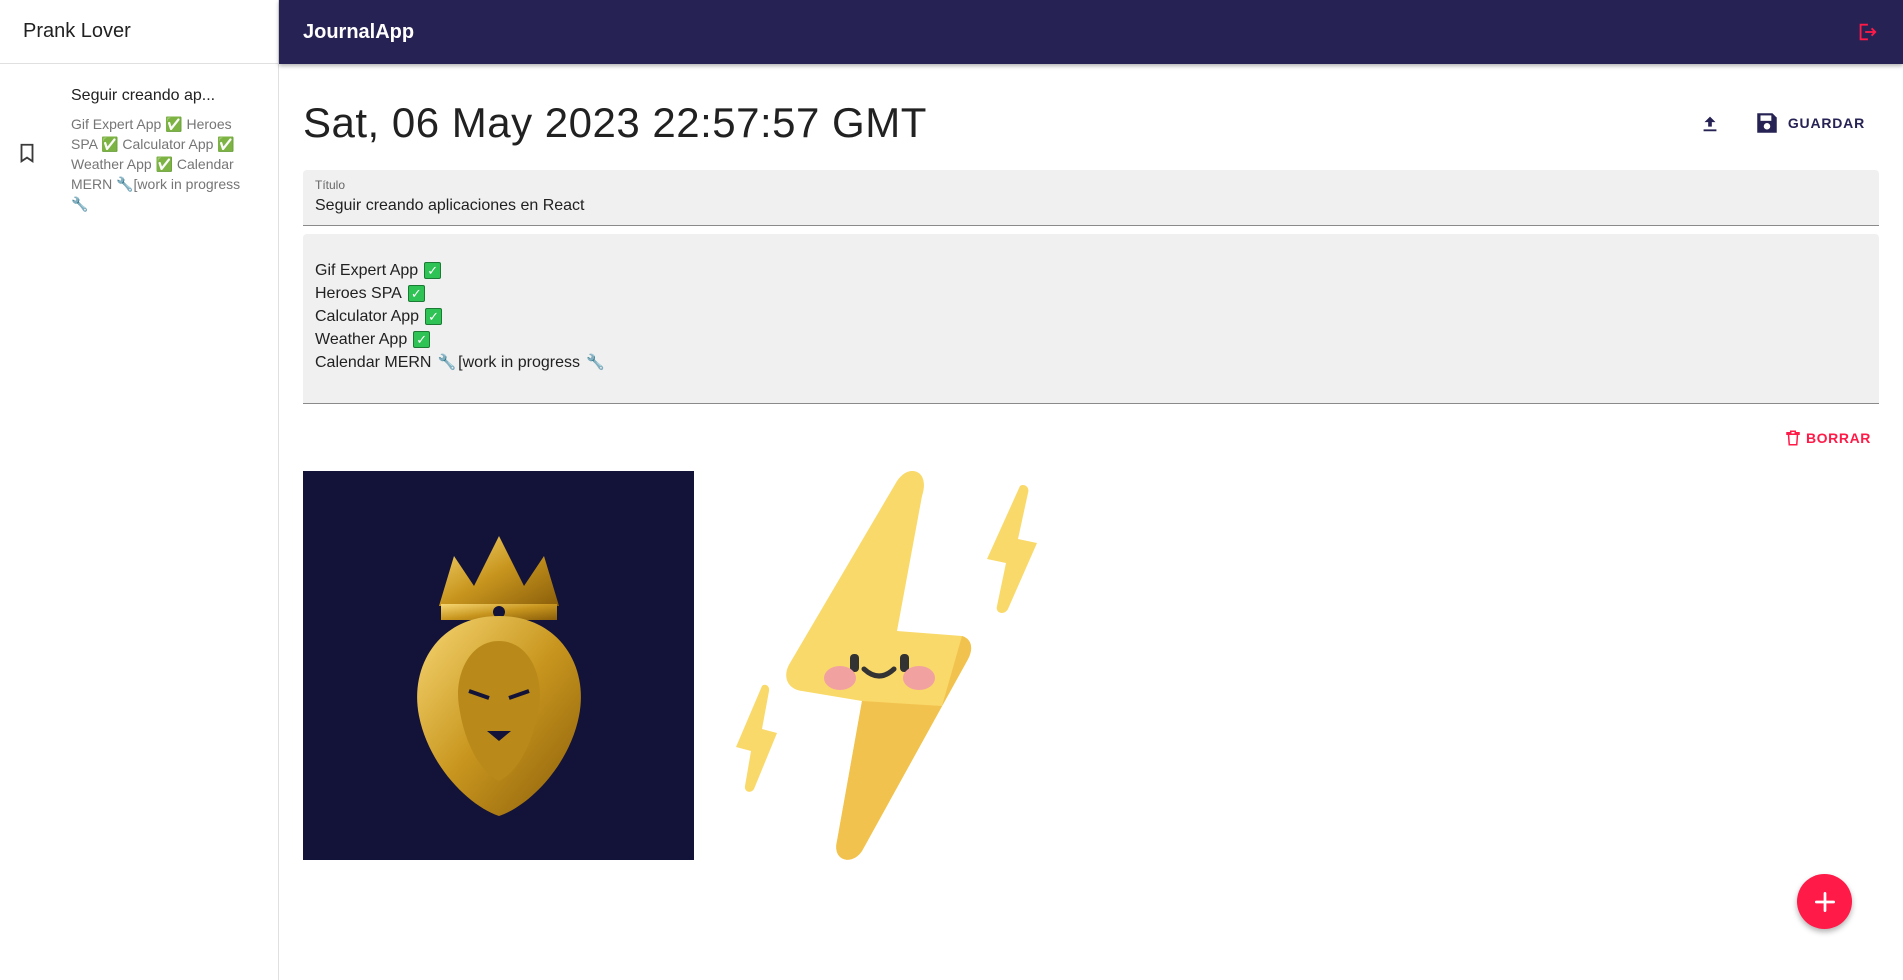 The image size is (1903, 980). I want to click on user-name: Prank Lover, so click(77, 31).